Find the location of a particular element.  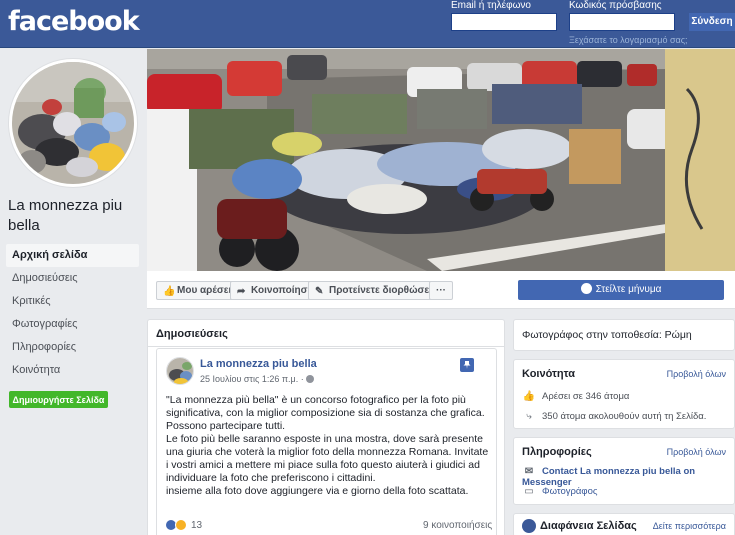

post-timestamp: 25 Ιουλίου στις 1:26 π.μ. · is located at coordinates (257, 379).